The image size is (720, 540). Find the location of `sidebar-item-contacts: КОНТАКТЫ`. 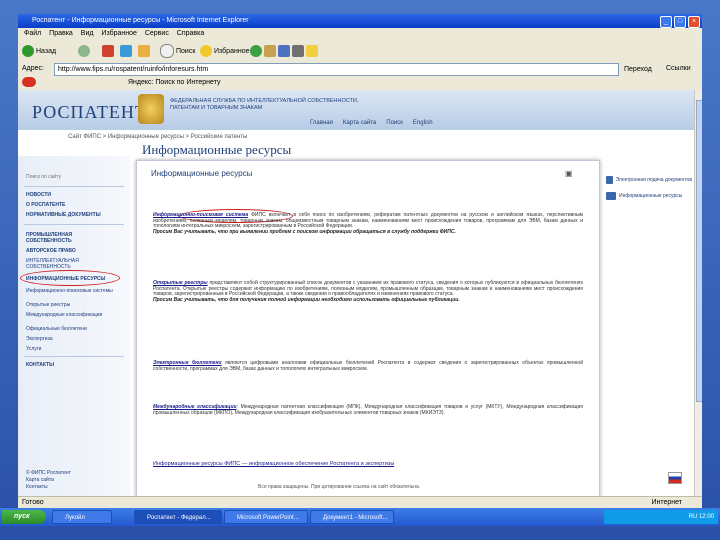

sidebar-item-contacts: КОНТАКТЫ is located at coordinates (40, 365).